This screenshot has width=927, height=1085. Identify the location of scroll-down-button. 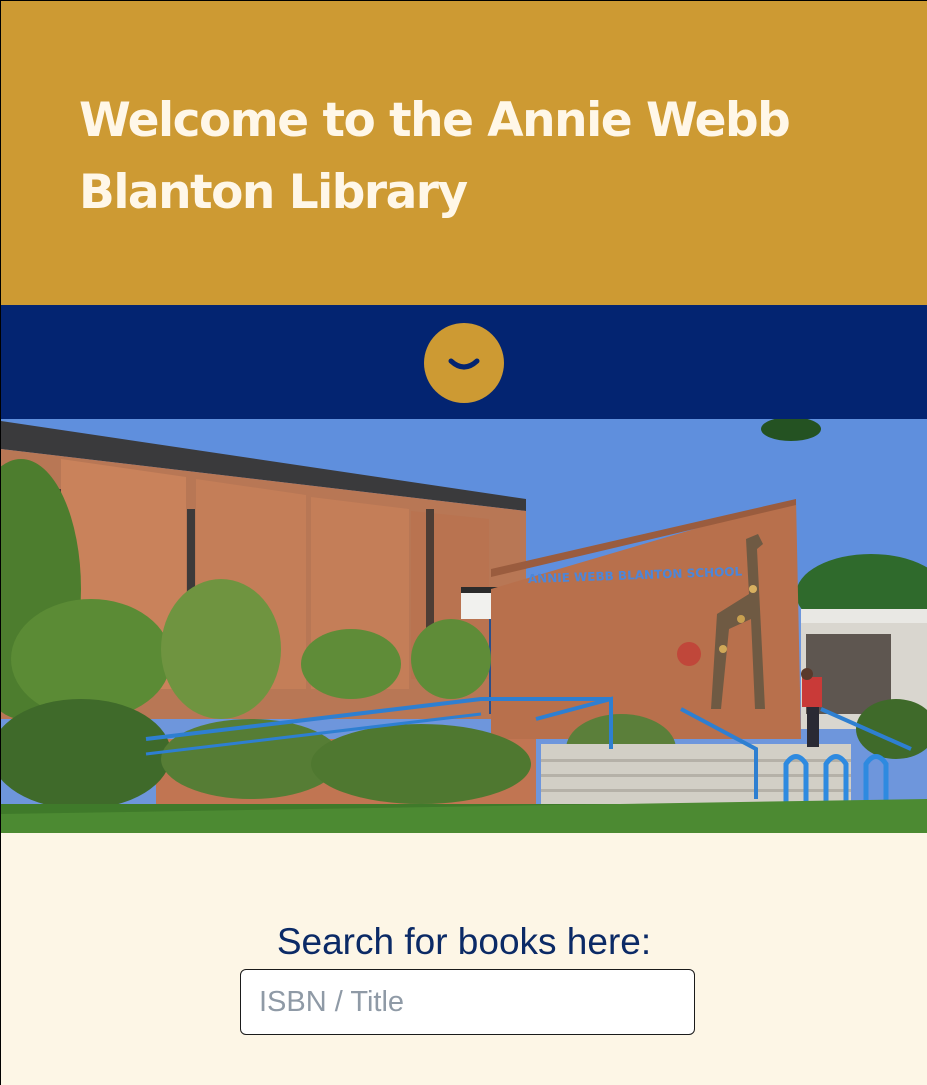
(464, 363).